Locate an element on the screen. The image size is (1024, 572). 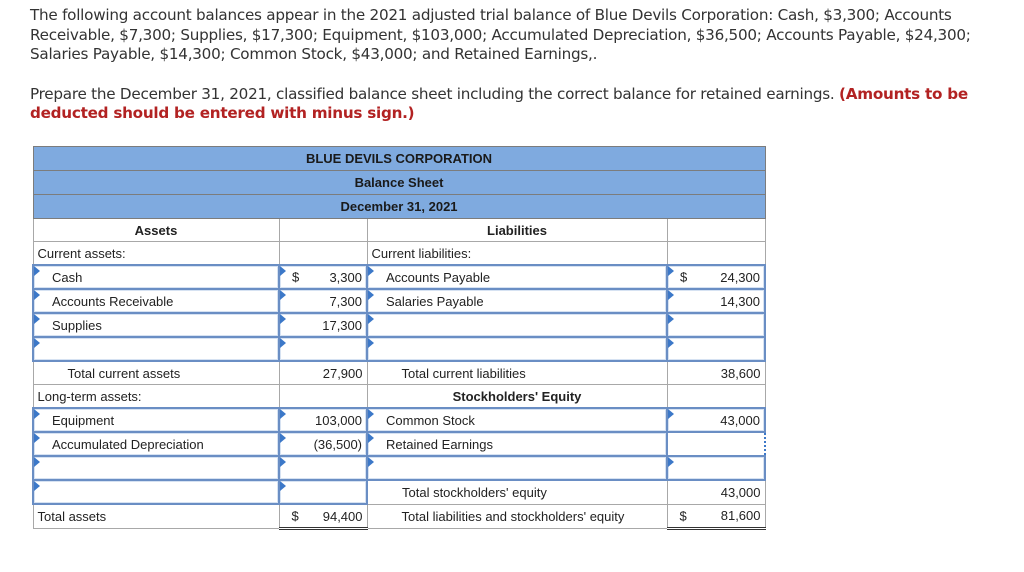
common-stock-label-input: Common Stock is located at coordinates (517, 420).